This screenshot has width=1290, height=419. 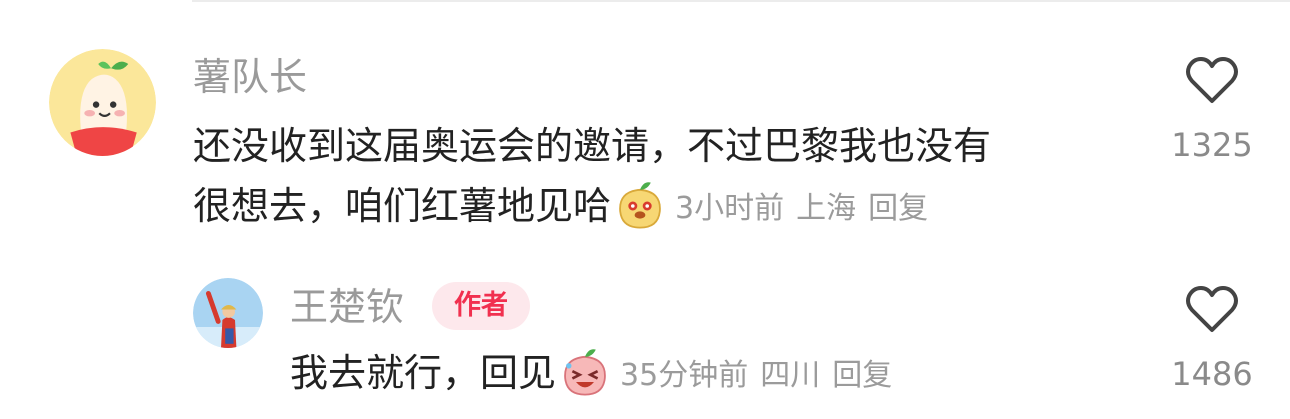 What do you see at coordinates (640, 206) in the screenshot?
I see `potato-mascot-emoji-icon` at bounding box center [640, 206].